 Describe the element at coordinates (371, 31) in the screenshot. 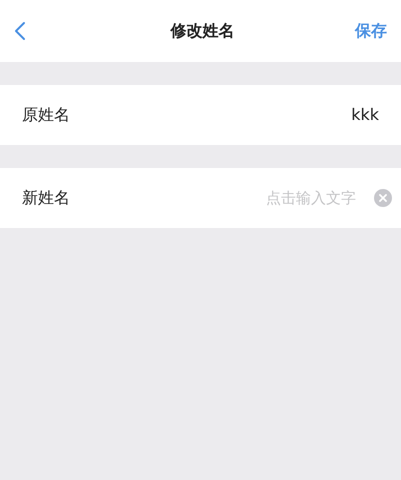

I see `save-button: 保存` at that location.